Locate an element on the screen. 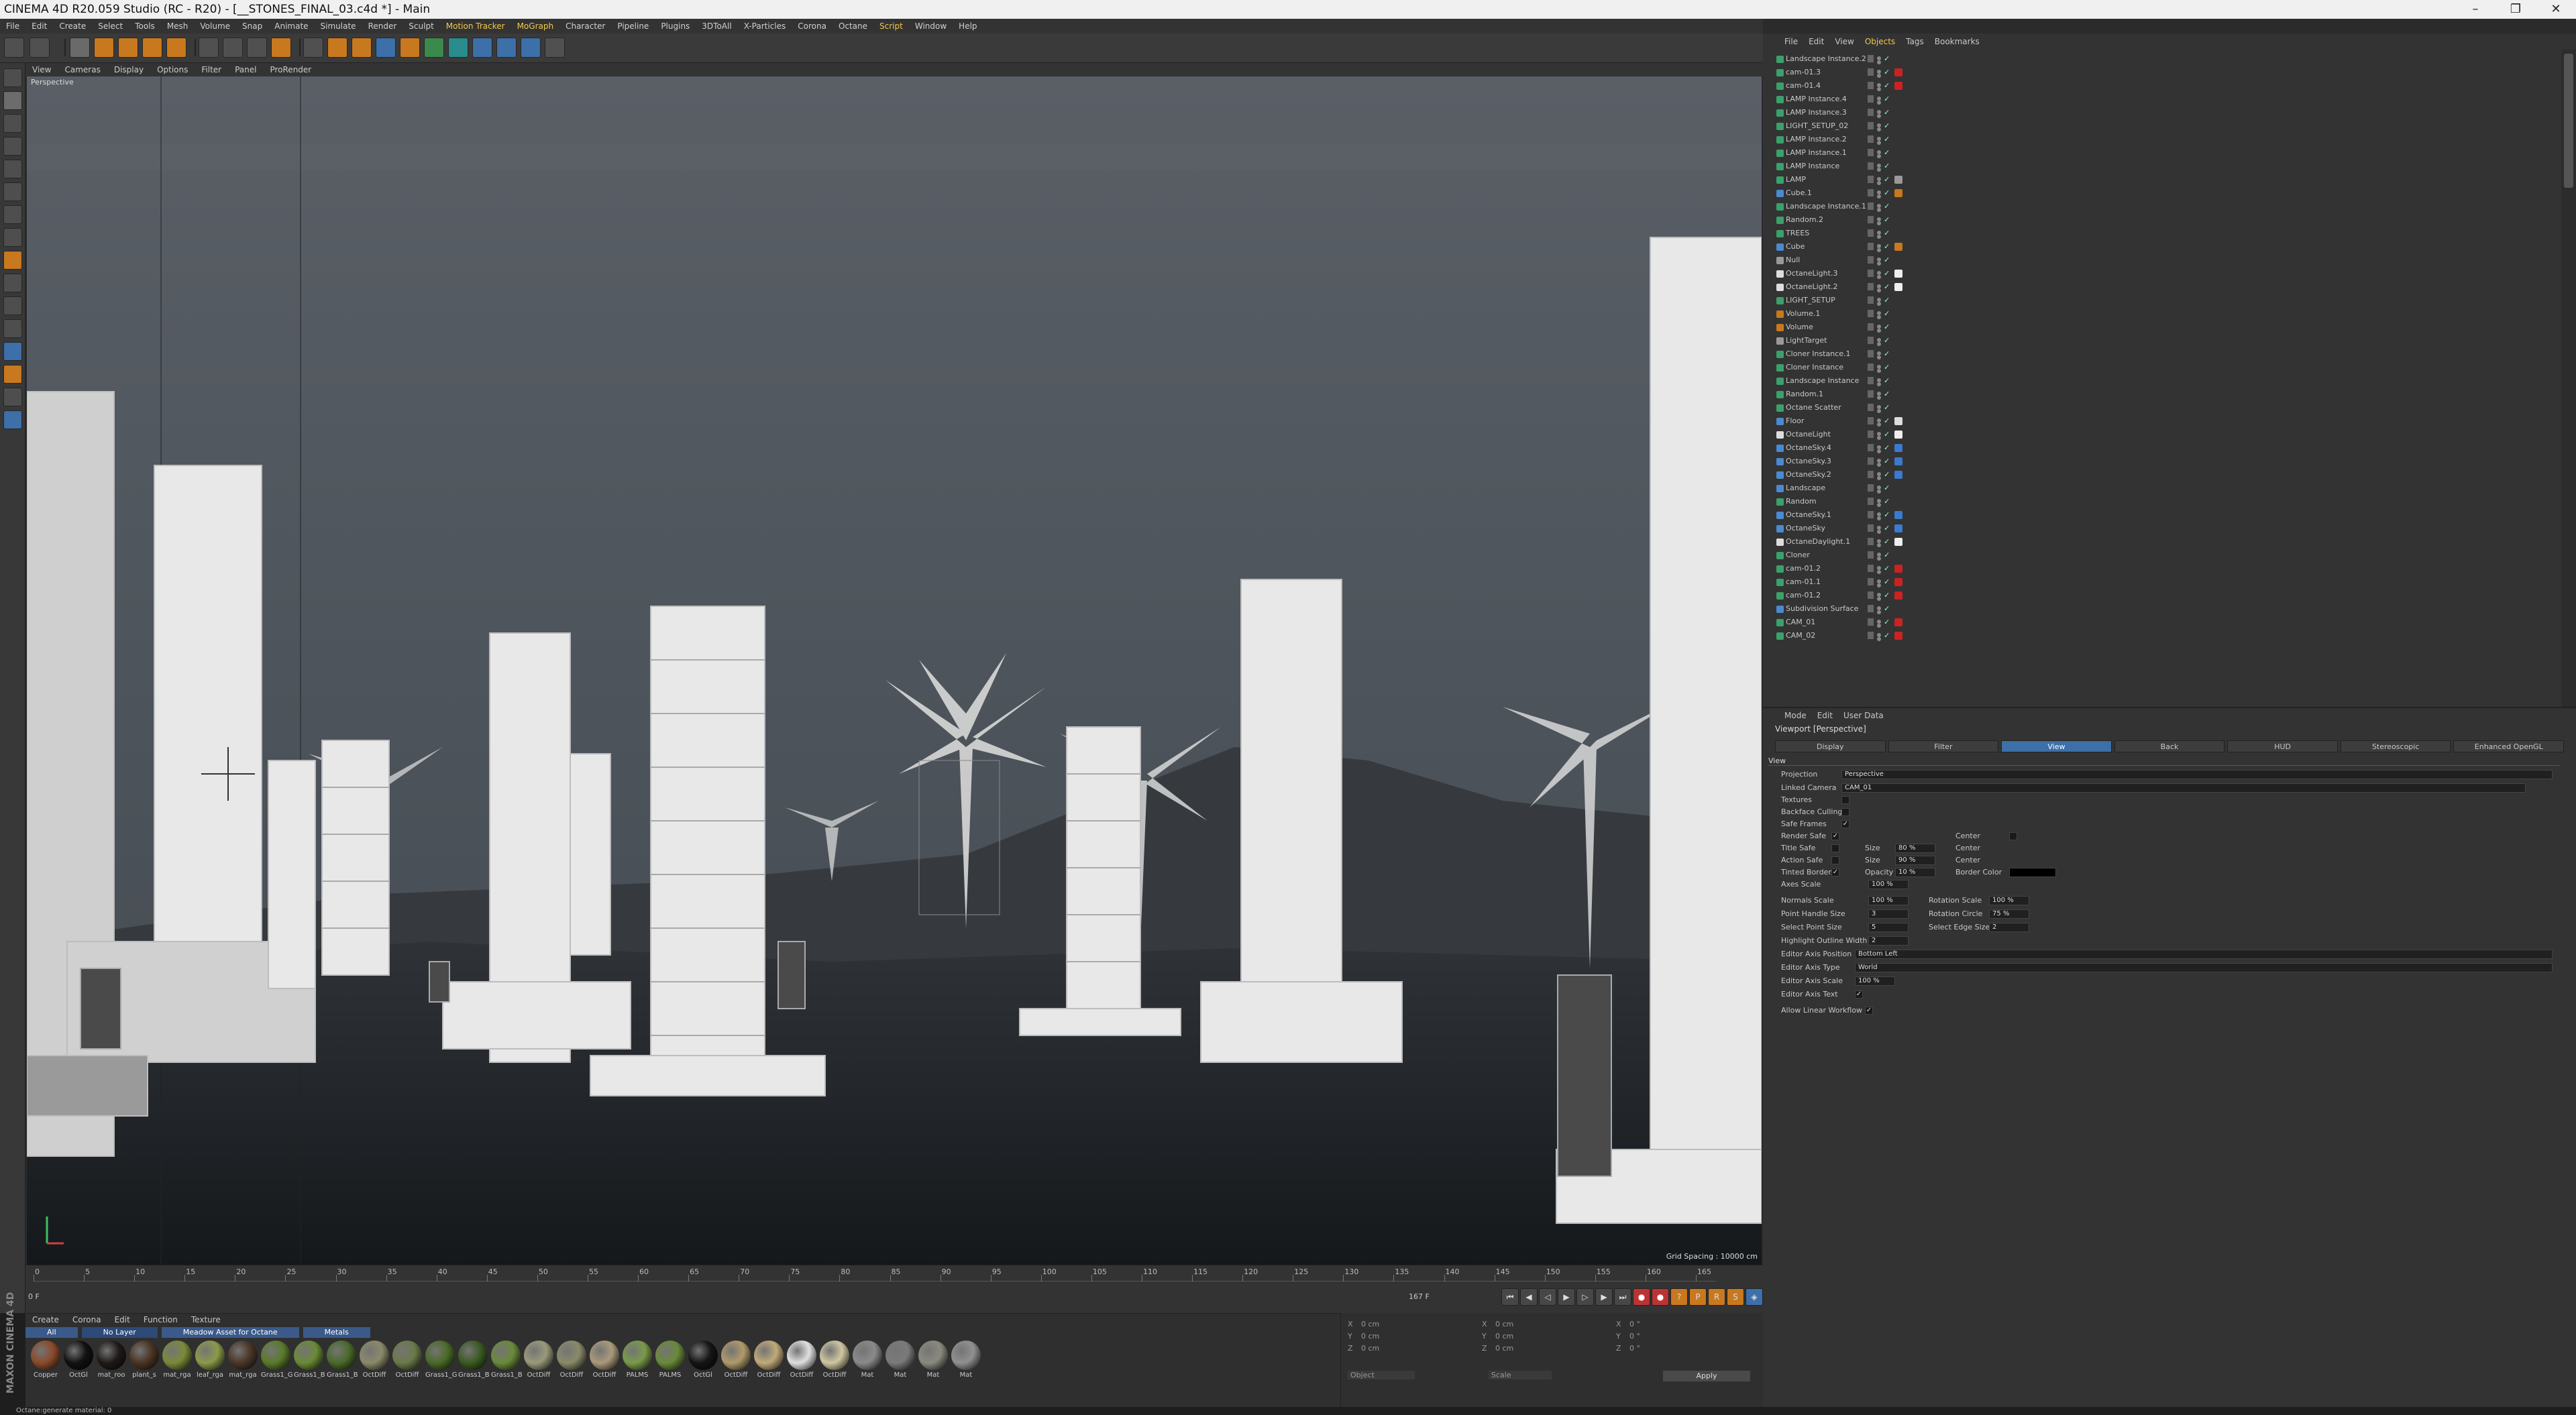  prev-frame-button: ◁ is located at coordinates (1547, 1297).